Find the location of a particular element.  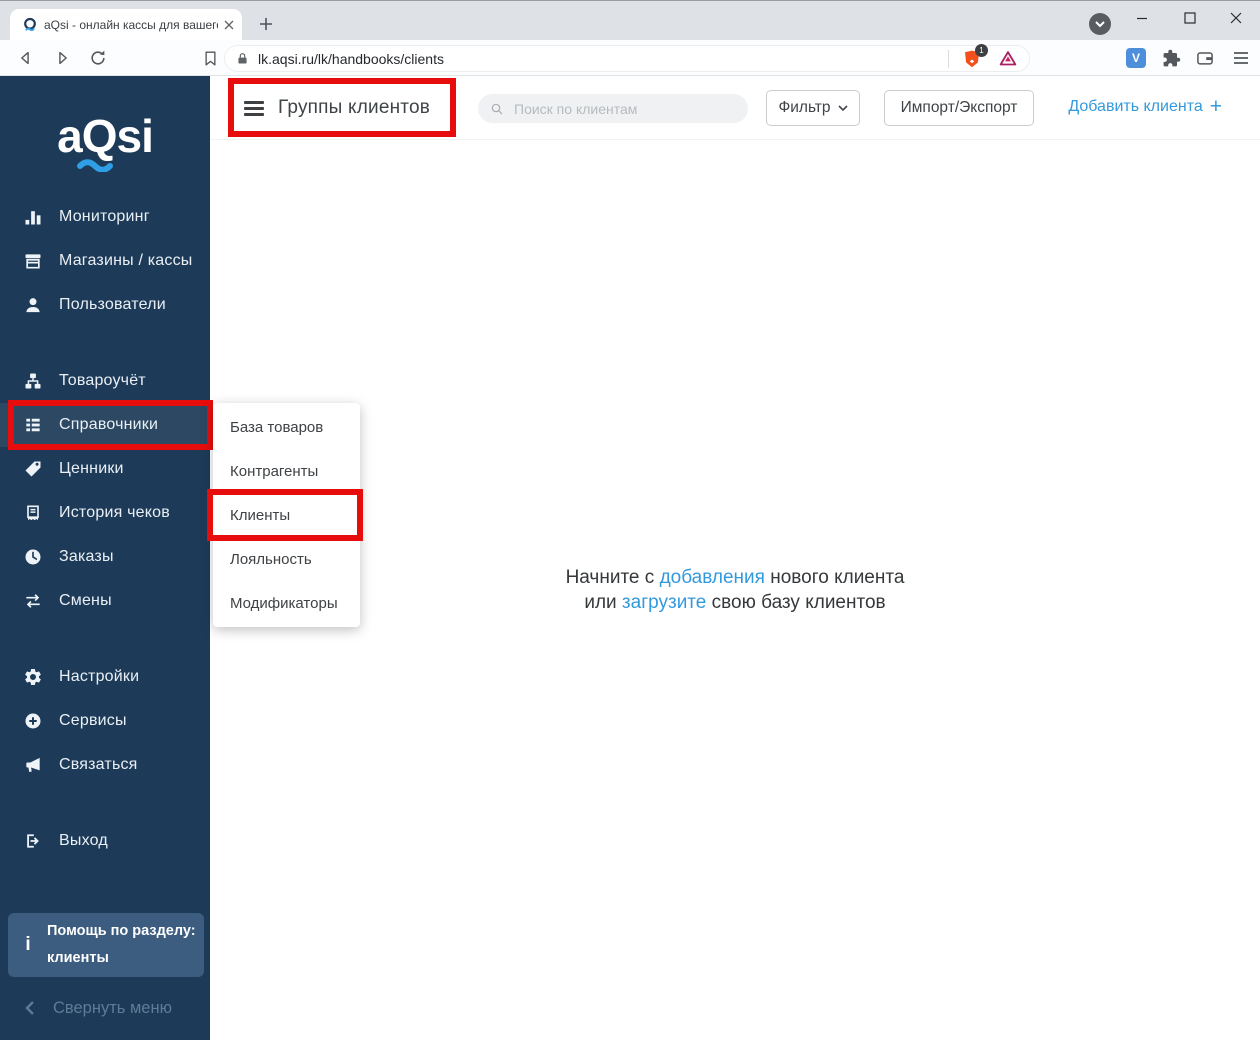

tab-search-button is located at coordinates (1100, 24).